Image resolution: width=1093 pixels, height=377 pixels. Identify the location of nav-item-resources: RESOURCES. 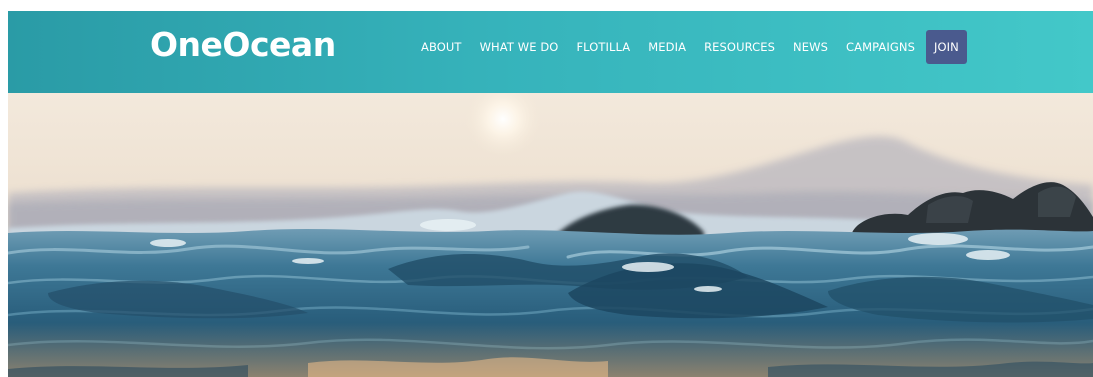
(739, 47).